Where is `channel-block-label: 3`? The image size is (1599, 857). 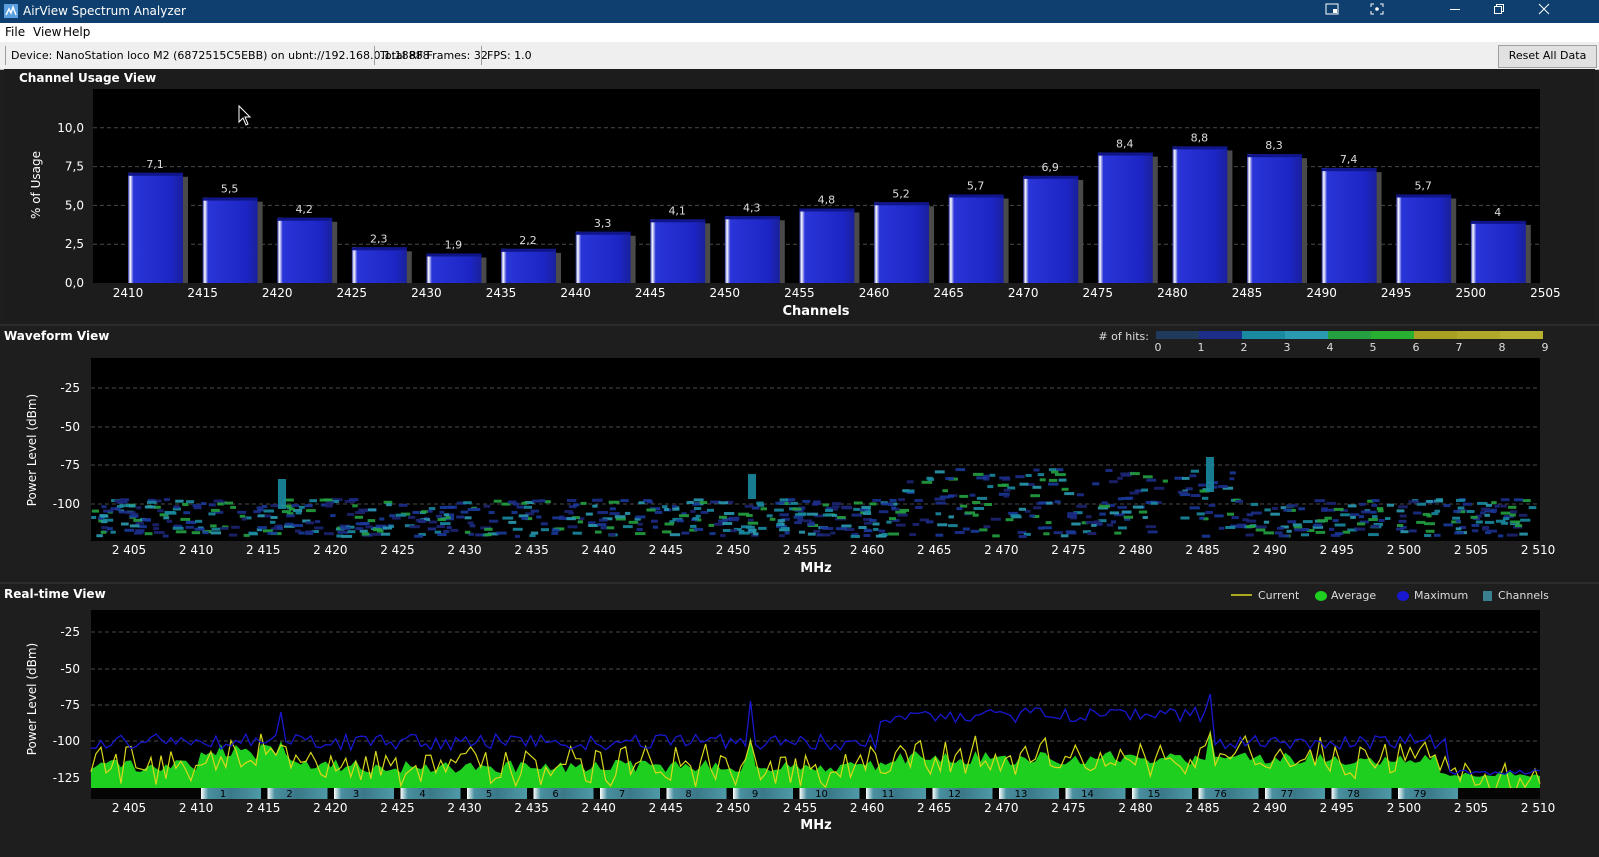 channel-block-label: 3 is located at coordinates (356, 794).